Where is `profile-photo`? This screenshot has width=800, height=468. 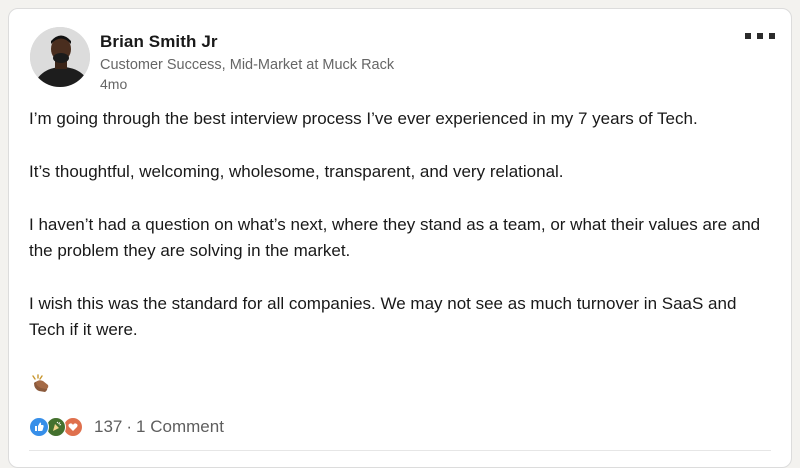 profile-photo is located at coordinates (60, 57).